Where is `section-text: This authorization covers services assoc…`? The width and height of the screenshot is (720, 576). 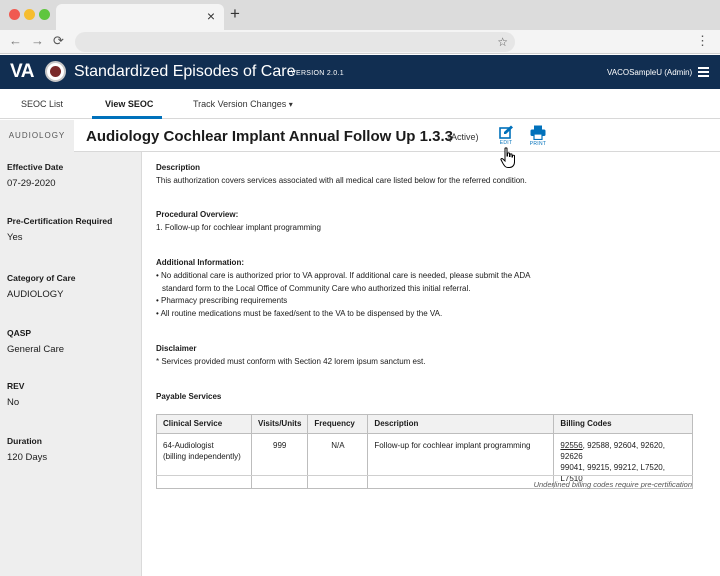
section-text: This authorization covers services assoc… is located at coordinates (341, 180).